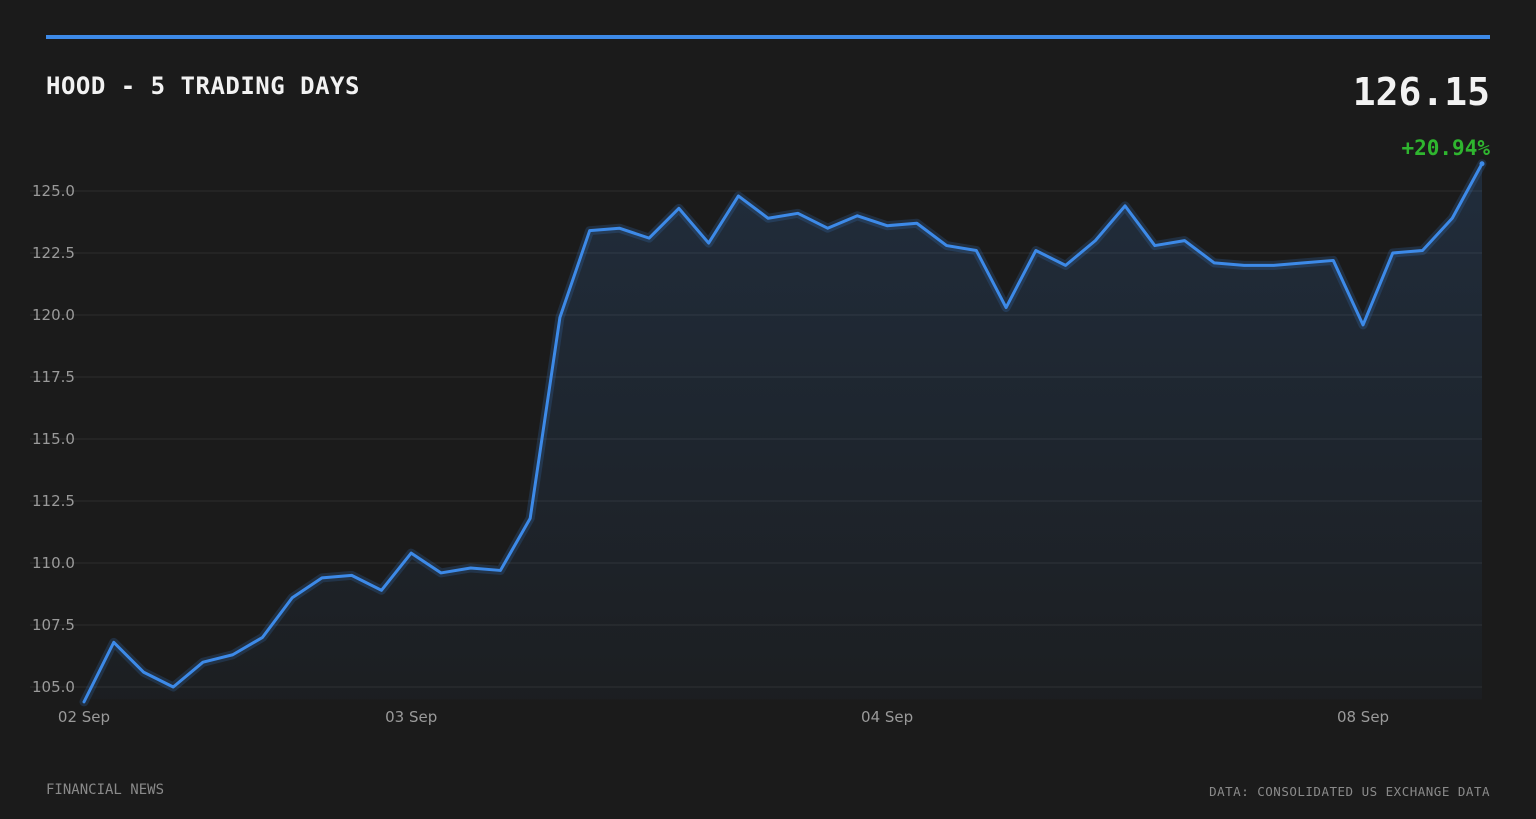 This screenshot has width=1536, height=819. I want to click on y-tick-label: 120.0, so click(53, 315).